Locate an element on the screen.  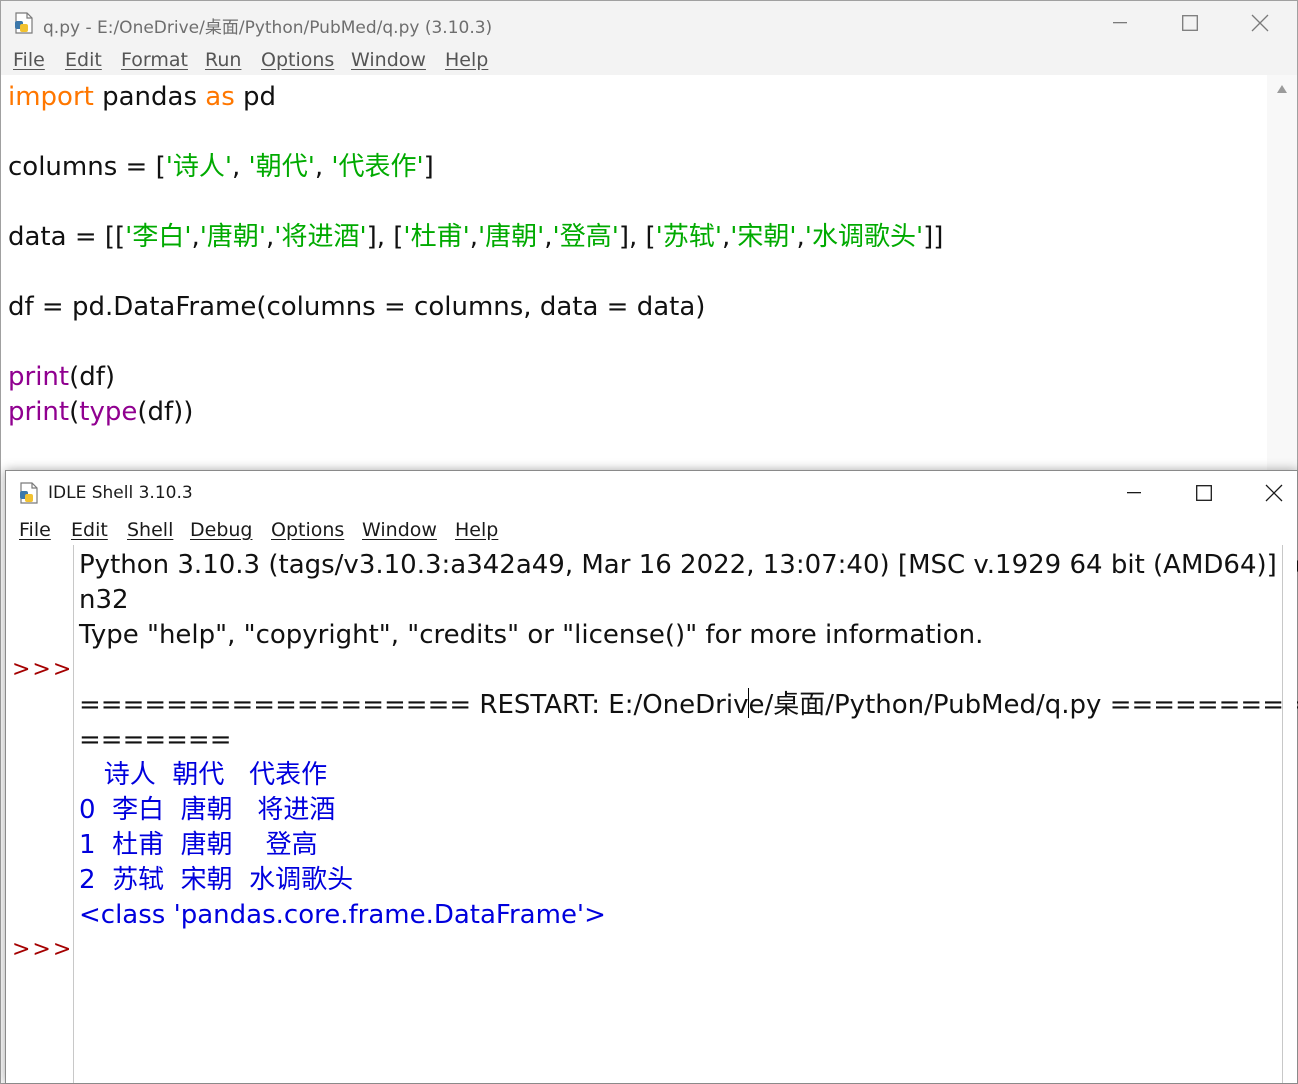
scroll-up-arrow-icon is located at coordinates (1282, 89).